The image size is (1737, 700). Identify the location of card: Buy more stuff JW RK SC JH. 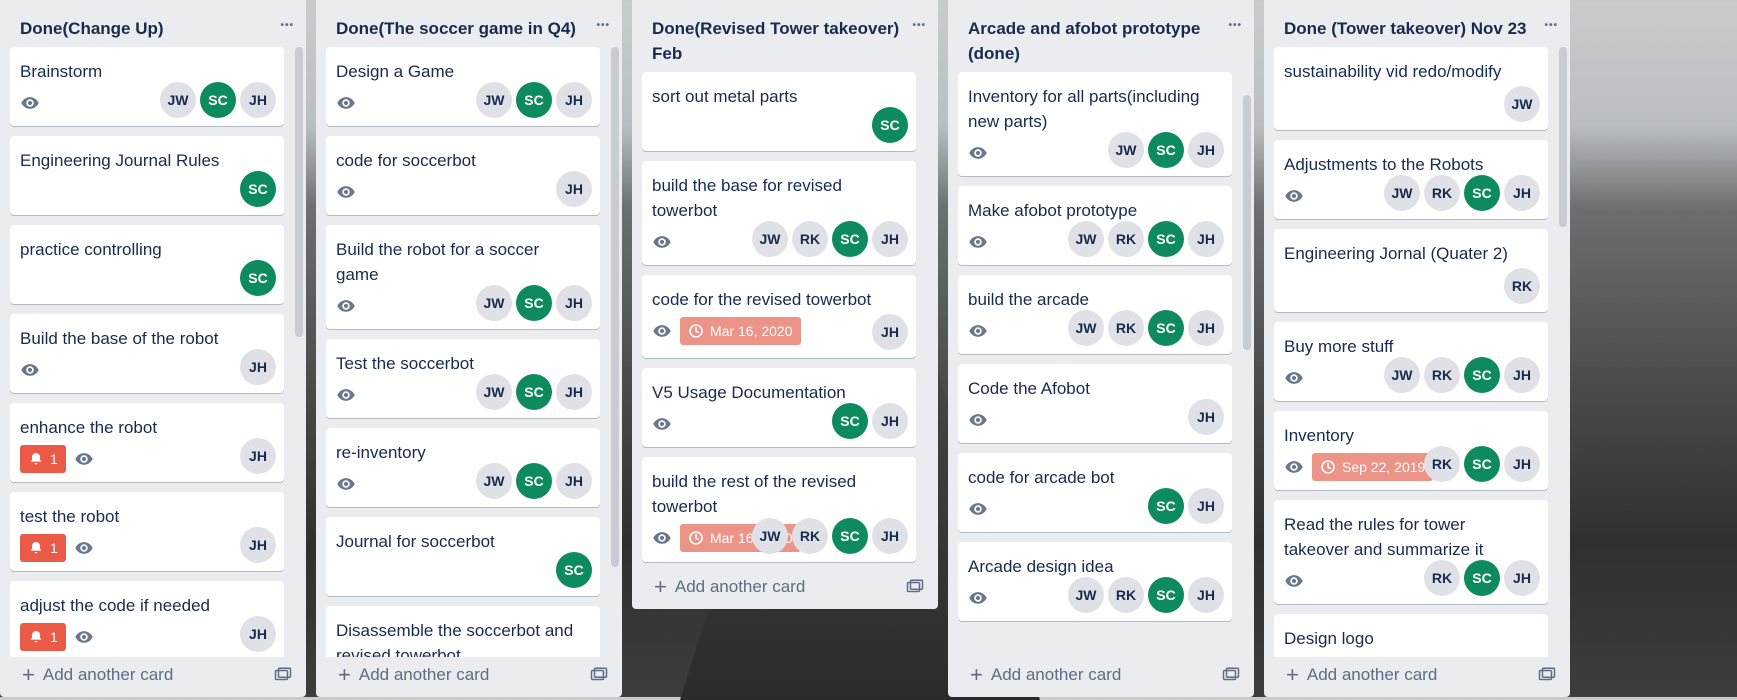
(1411, 361).